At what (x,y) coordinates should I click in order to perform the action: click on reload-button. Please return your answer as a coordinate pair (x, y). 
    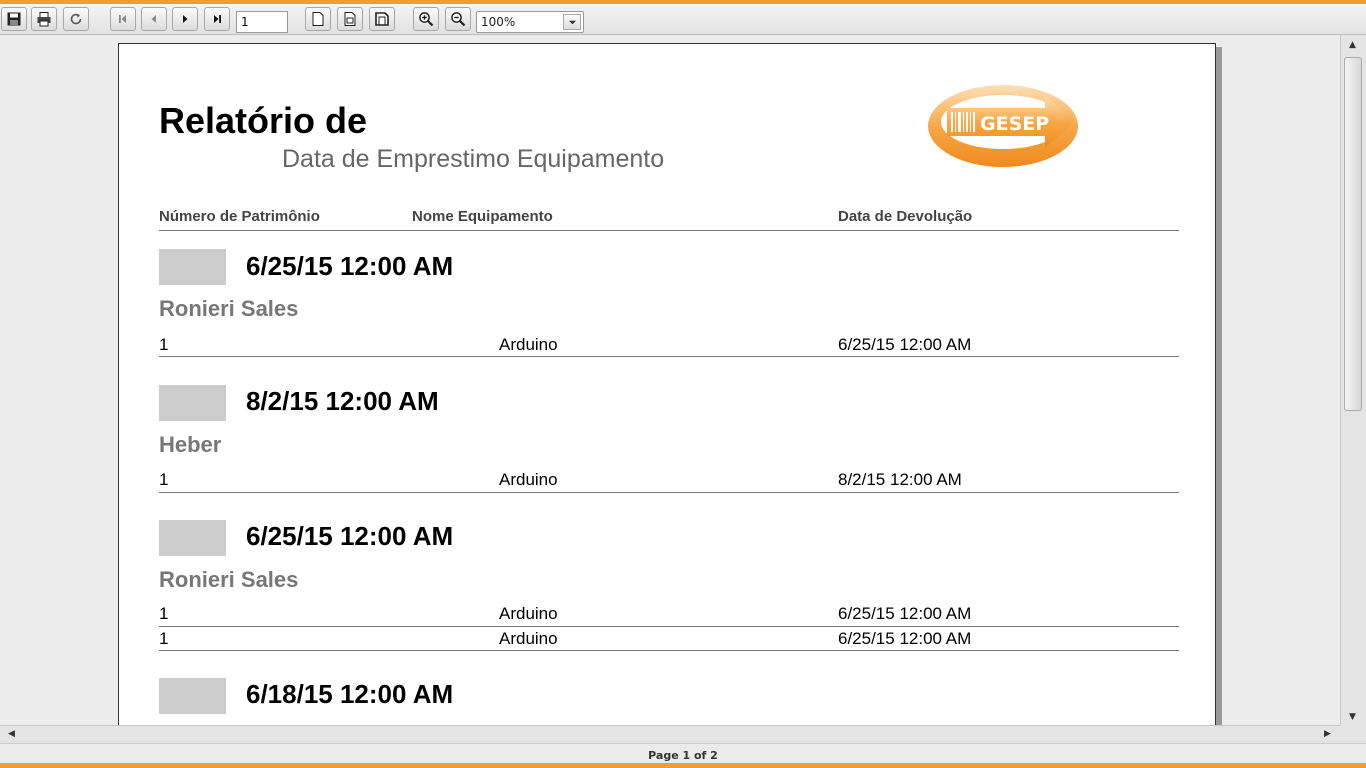
    Looking at the image, I should click on (76, 19).